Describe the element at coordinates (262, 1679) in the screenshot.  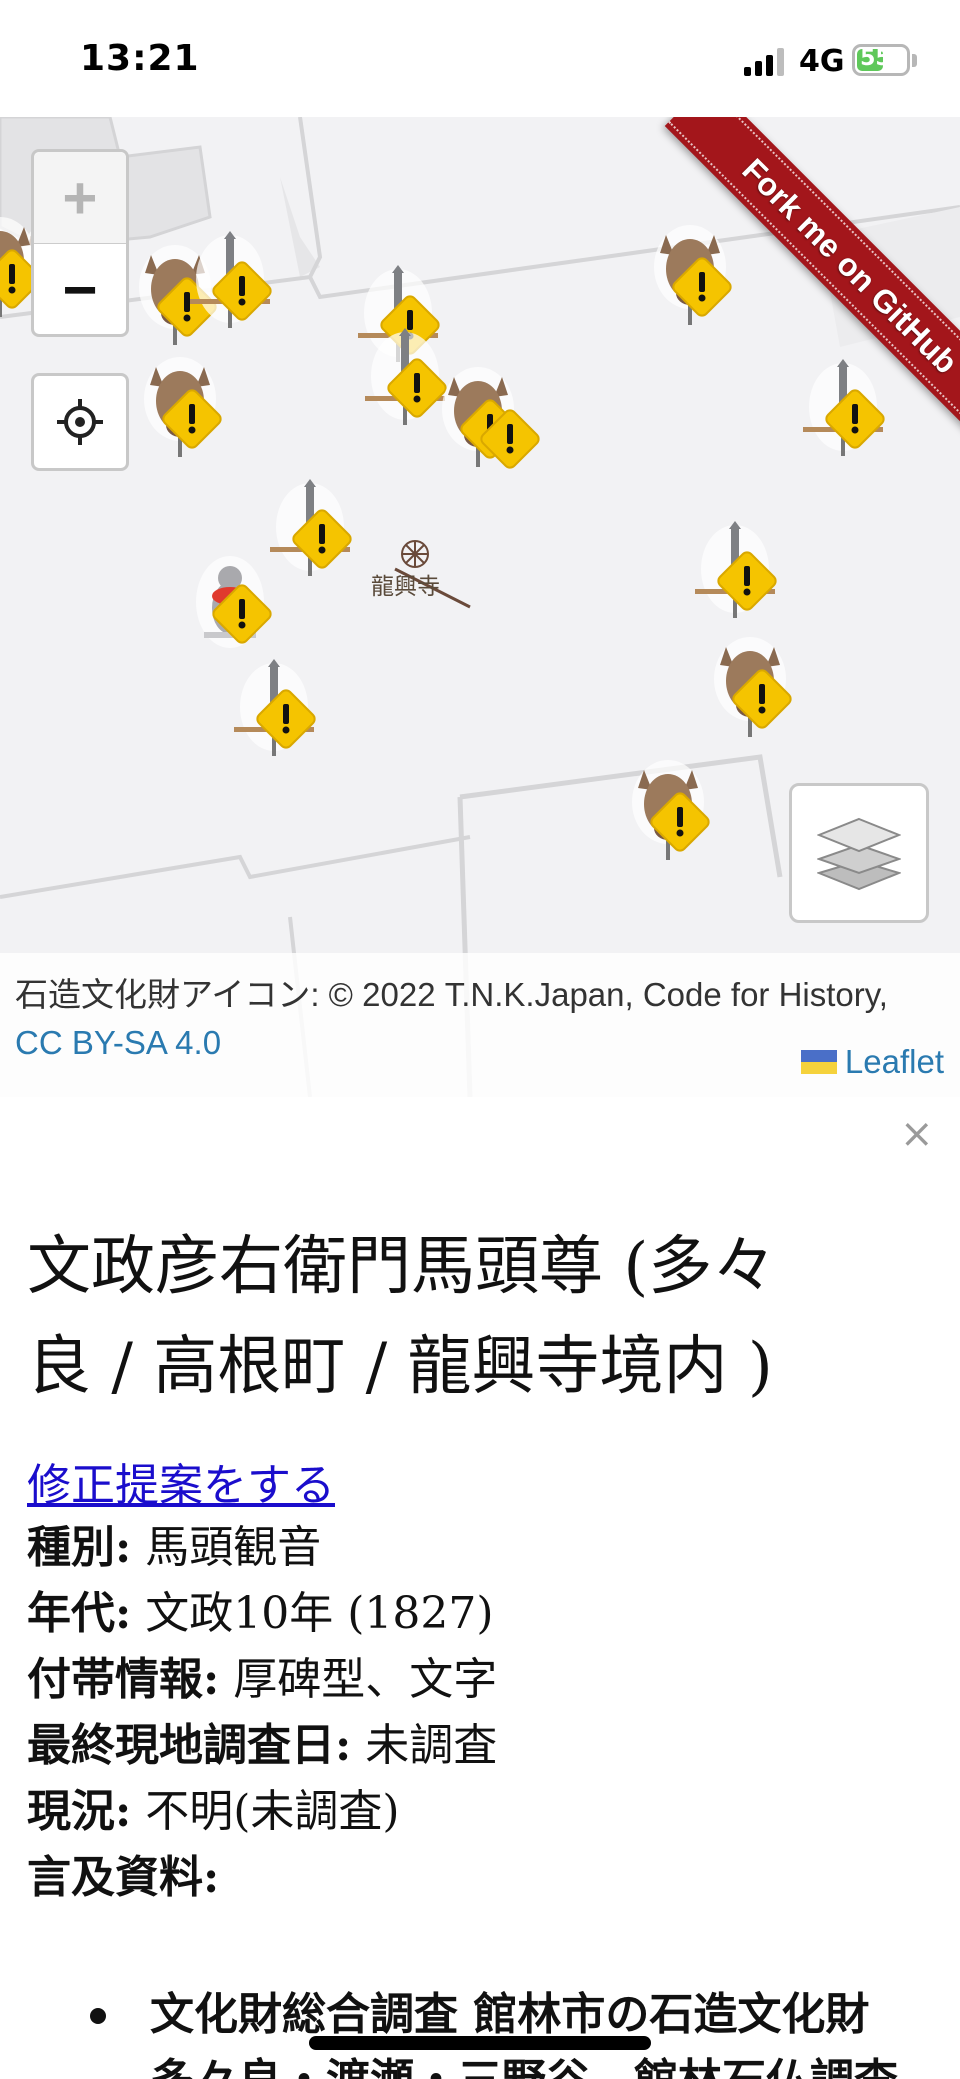
I see `field-additional-info: 付帯情報: 厚碑型、文字` at that location.